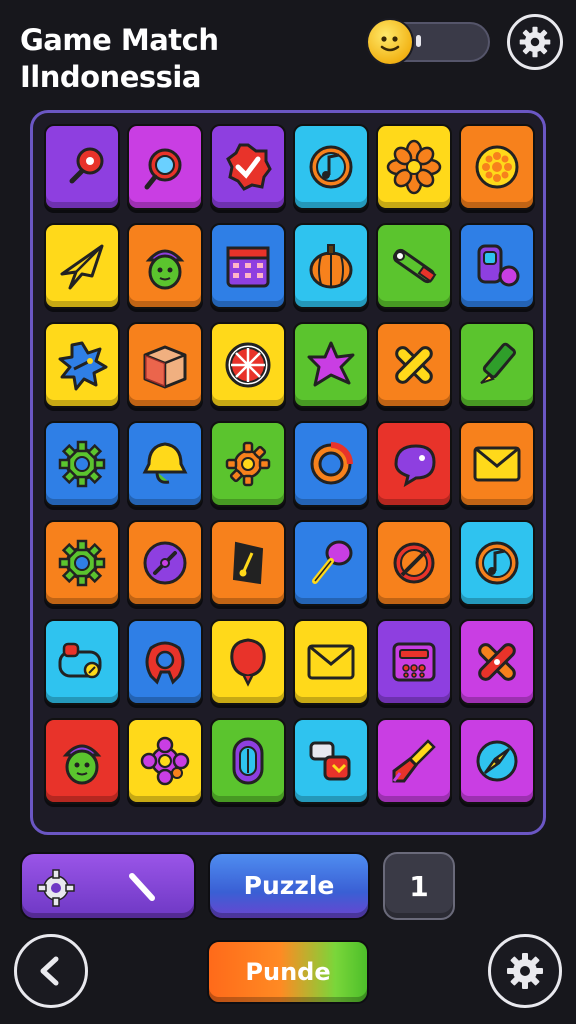  I want to click on tile-r5-c4, so click(331, 563).